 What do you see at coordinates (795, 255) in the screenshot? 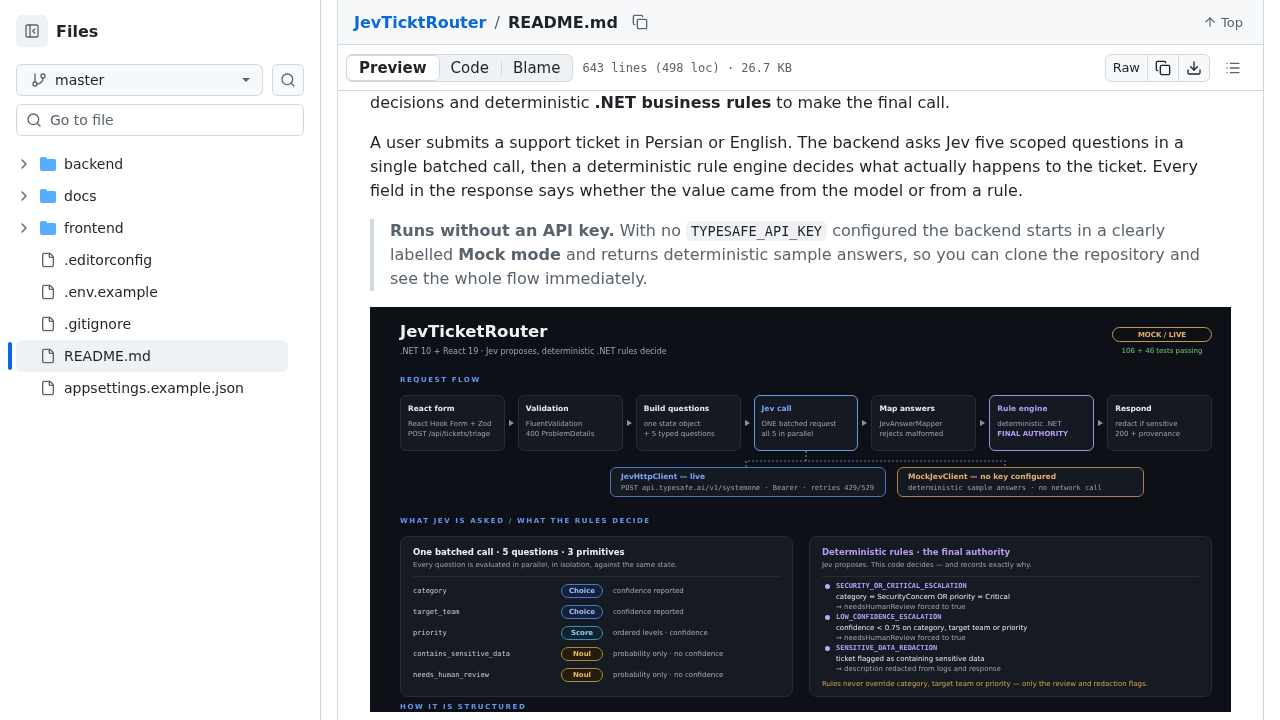
I see `note-text: Runs without an API key. With no TYPESAFE_API_KEY configured the backend starts in a clearly labelled Mock mode and returns deterministic sample answers, so you can clone the repository and see the whole flow immediately.` at bounding box center [795, 255].